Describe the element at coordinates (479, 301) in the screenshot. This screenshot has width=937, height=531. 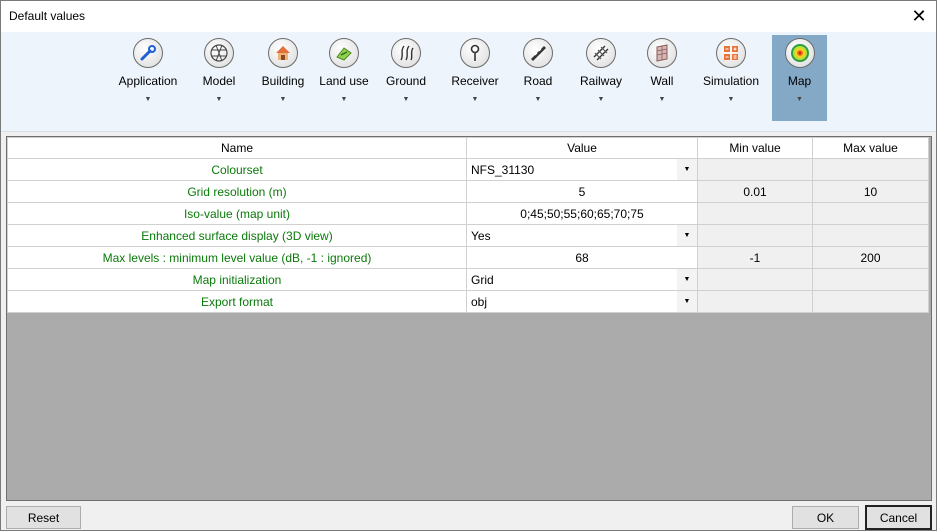
I see `row-value: obj` at that location.